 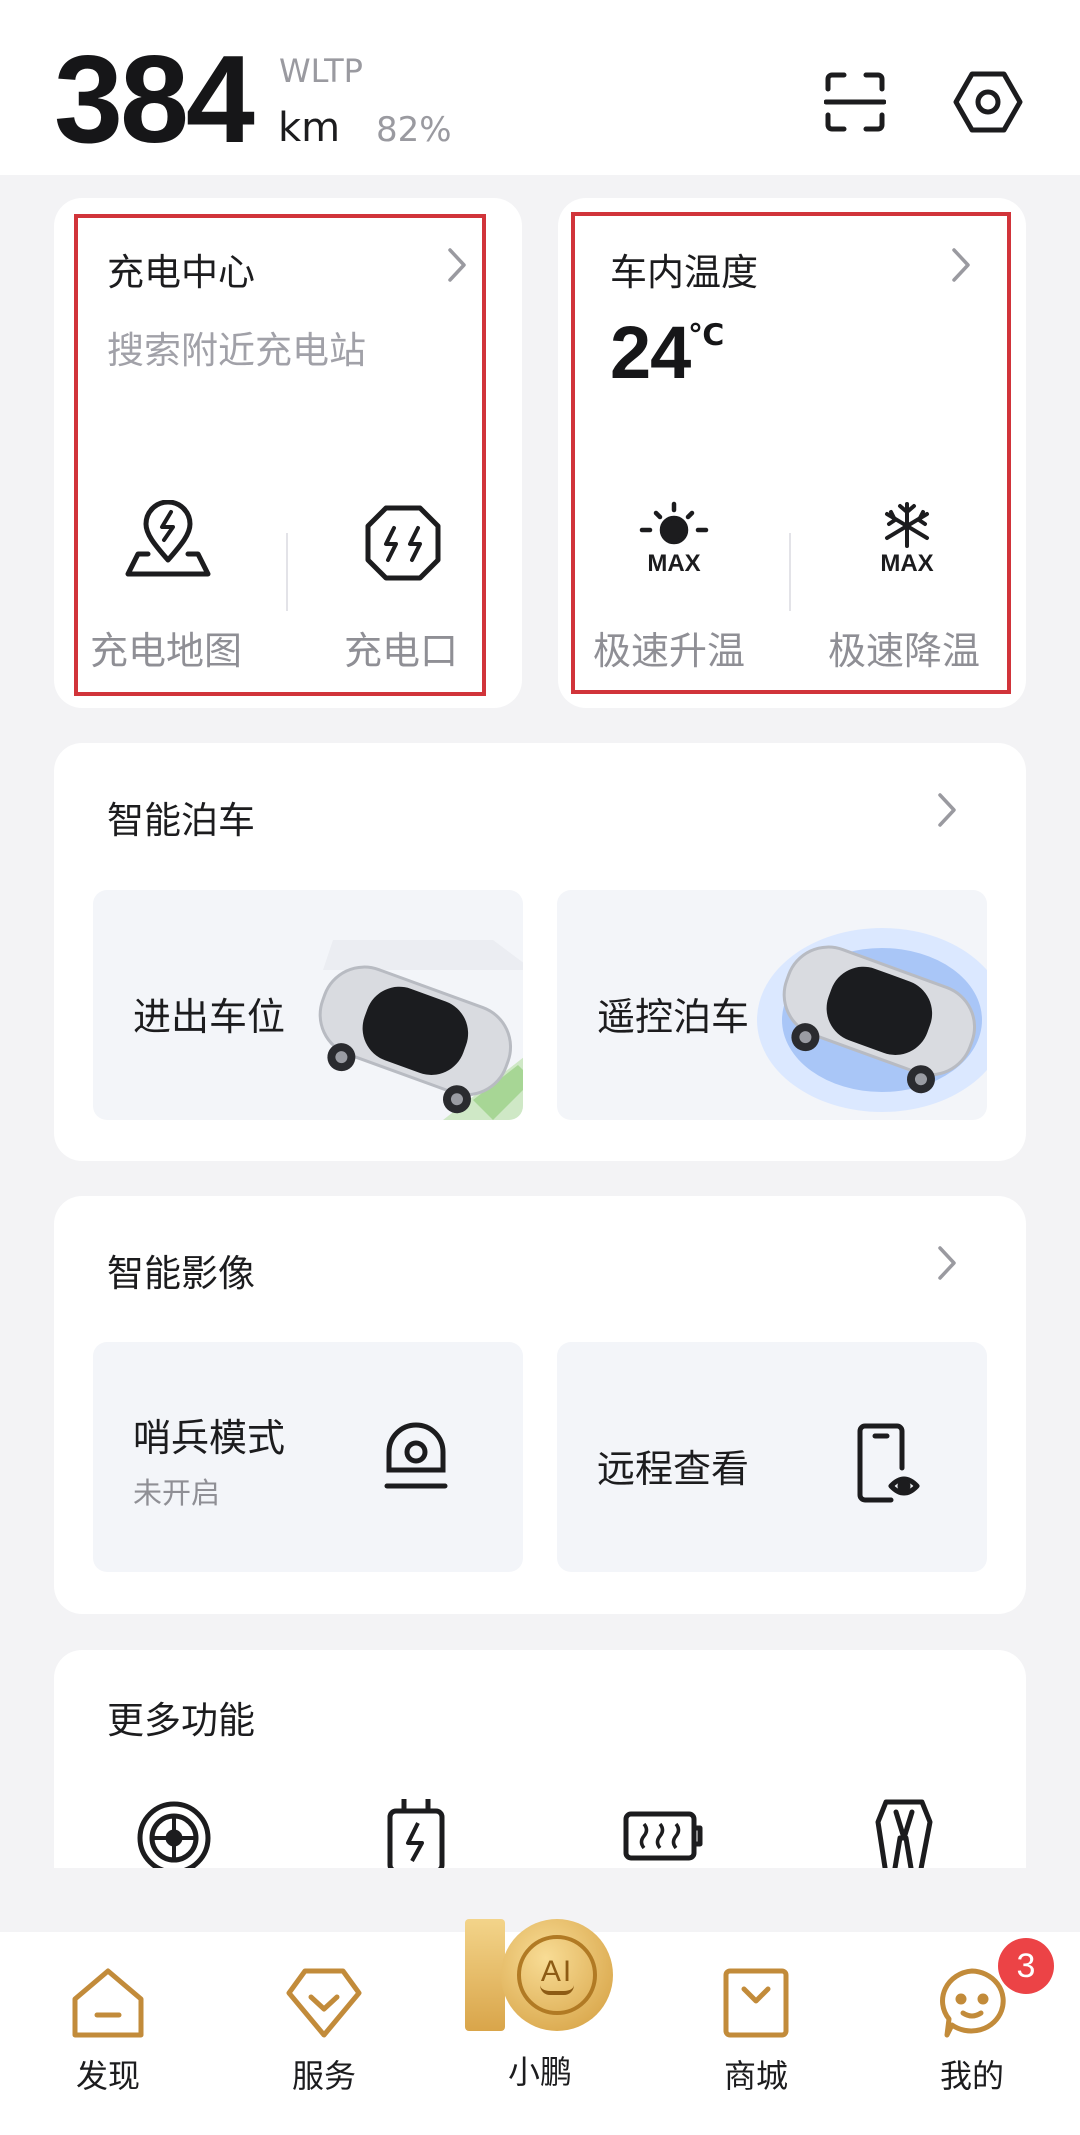 What do you see at coordinates (107, 2076) in the screenshot?
I see `nav-label: 发现` at bounding box center [107, 2076].